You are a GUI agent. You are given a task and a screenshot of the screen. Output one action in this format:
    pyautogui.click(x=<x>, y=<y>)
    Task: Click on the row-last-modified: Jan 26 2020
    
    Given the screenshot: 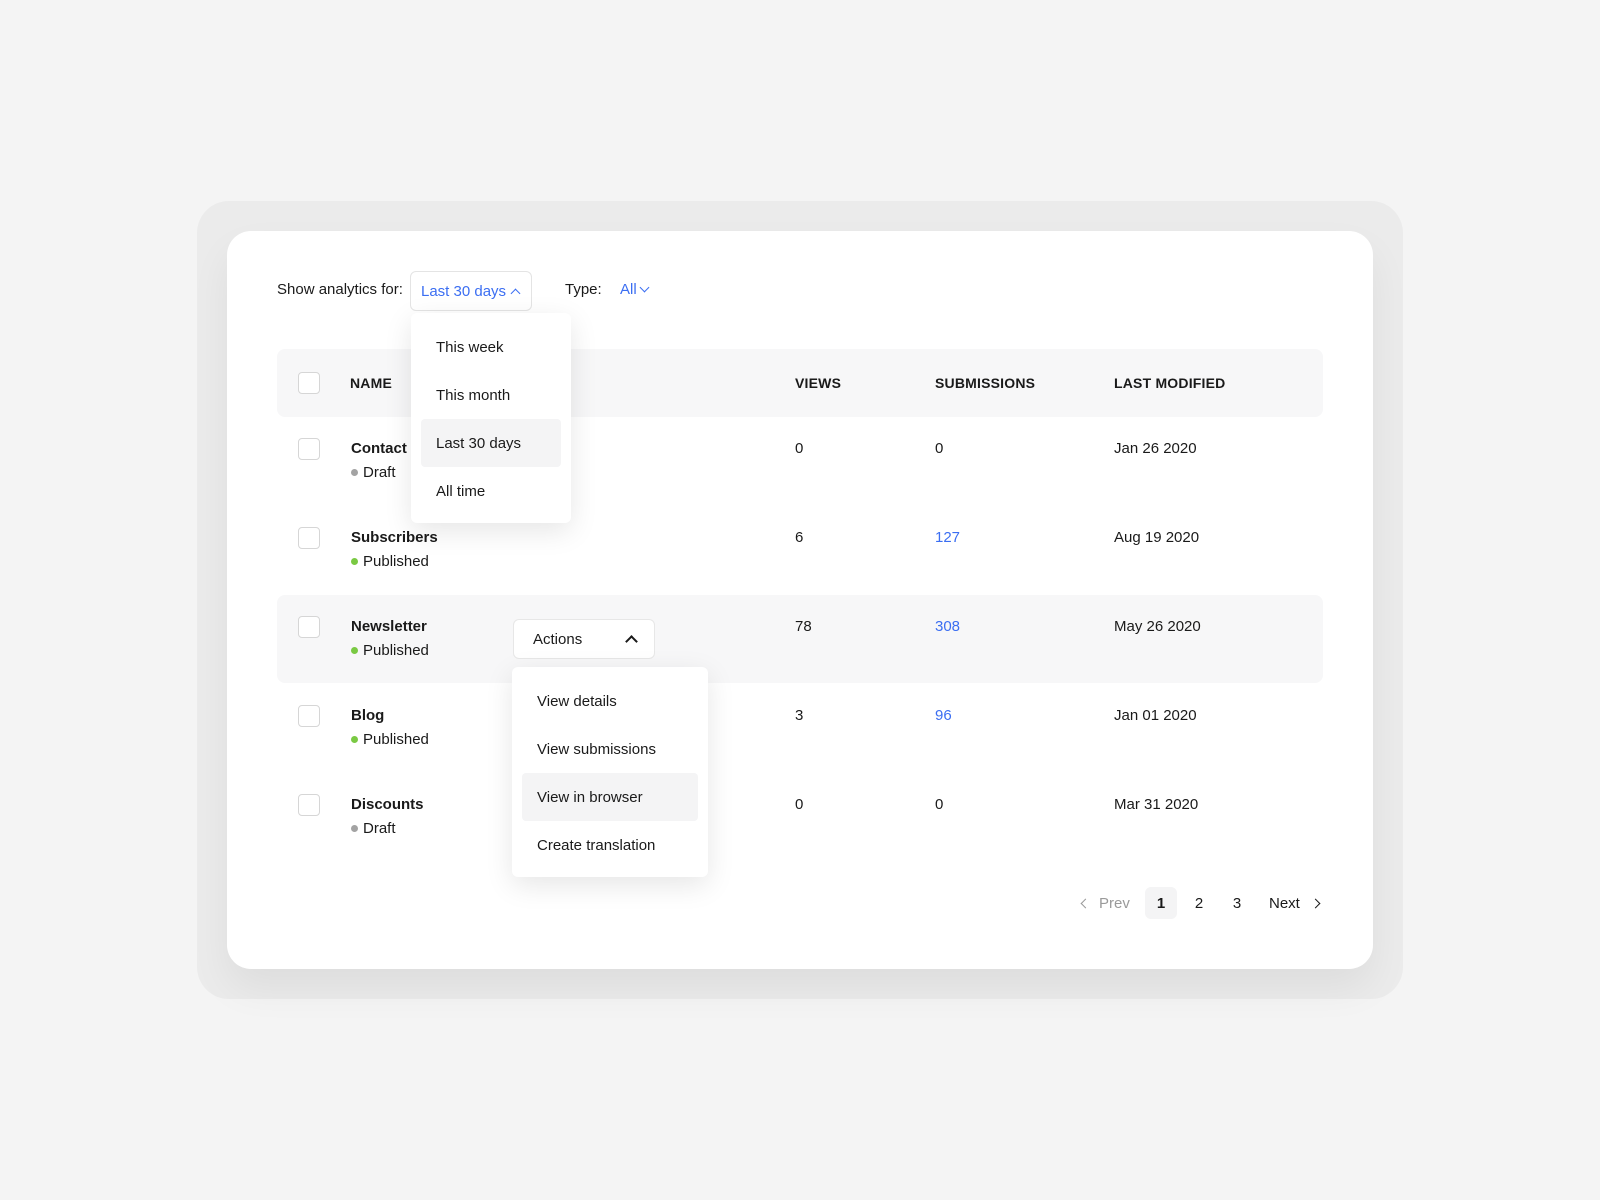 What is the action you would take?
    pyautogui.click(x=1155, y=448)
    